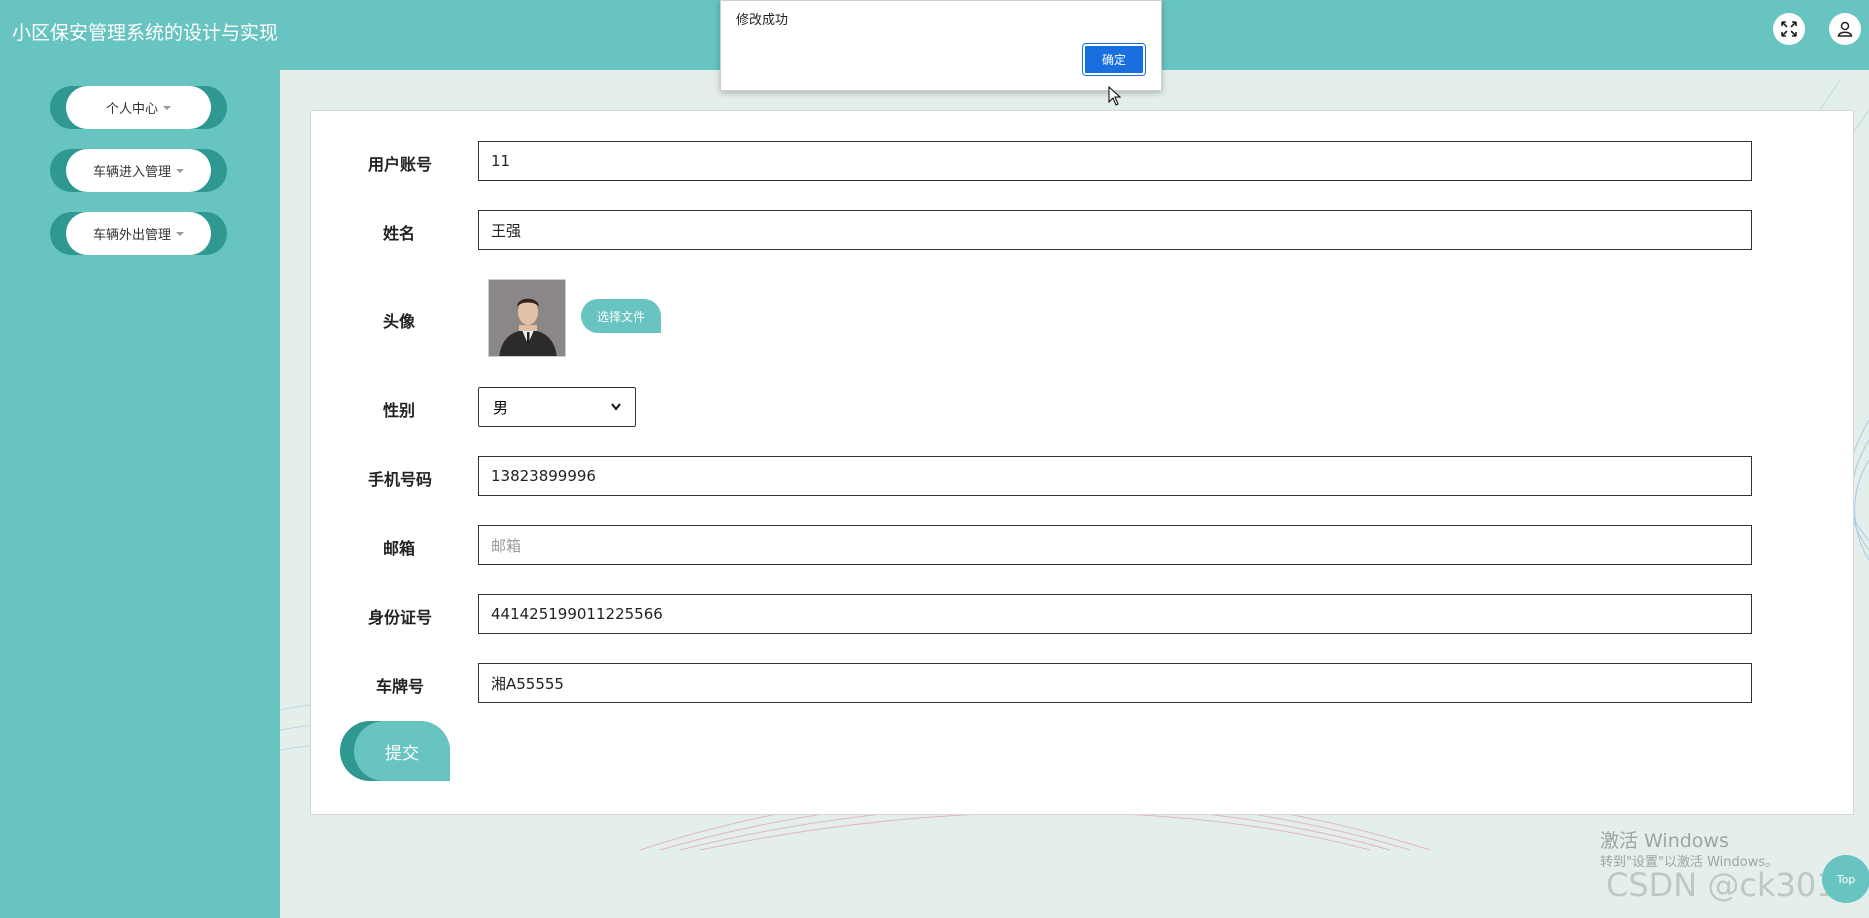  Describe the element at coordinates (762, 20) in the screenshot. I see `alert-message: 修改成功` at that location.